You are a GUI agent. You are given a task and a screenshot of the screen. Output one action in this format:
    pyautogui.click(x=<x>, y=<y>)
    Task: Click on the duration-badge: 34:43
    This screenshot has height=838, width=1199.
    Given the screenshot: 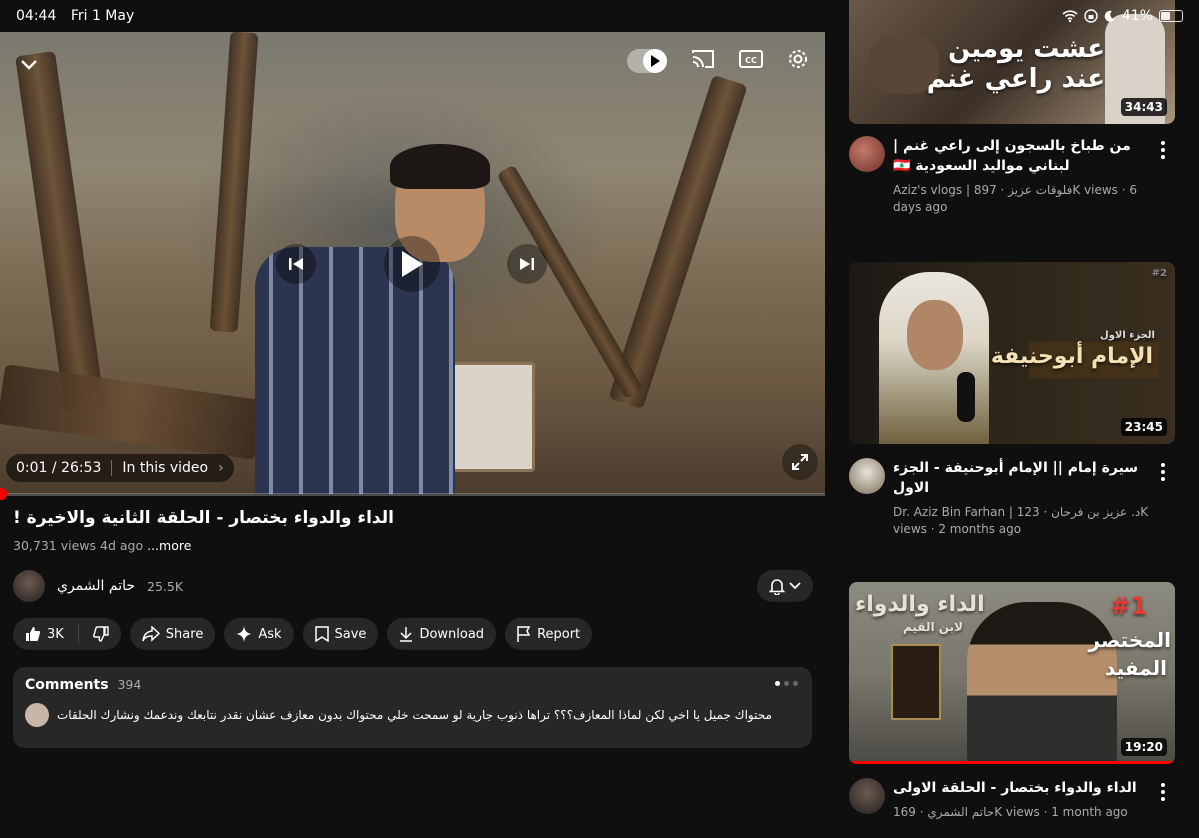 What is the action you would take?
    pyautogui.click(x=1143, y=107)
    